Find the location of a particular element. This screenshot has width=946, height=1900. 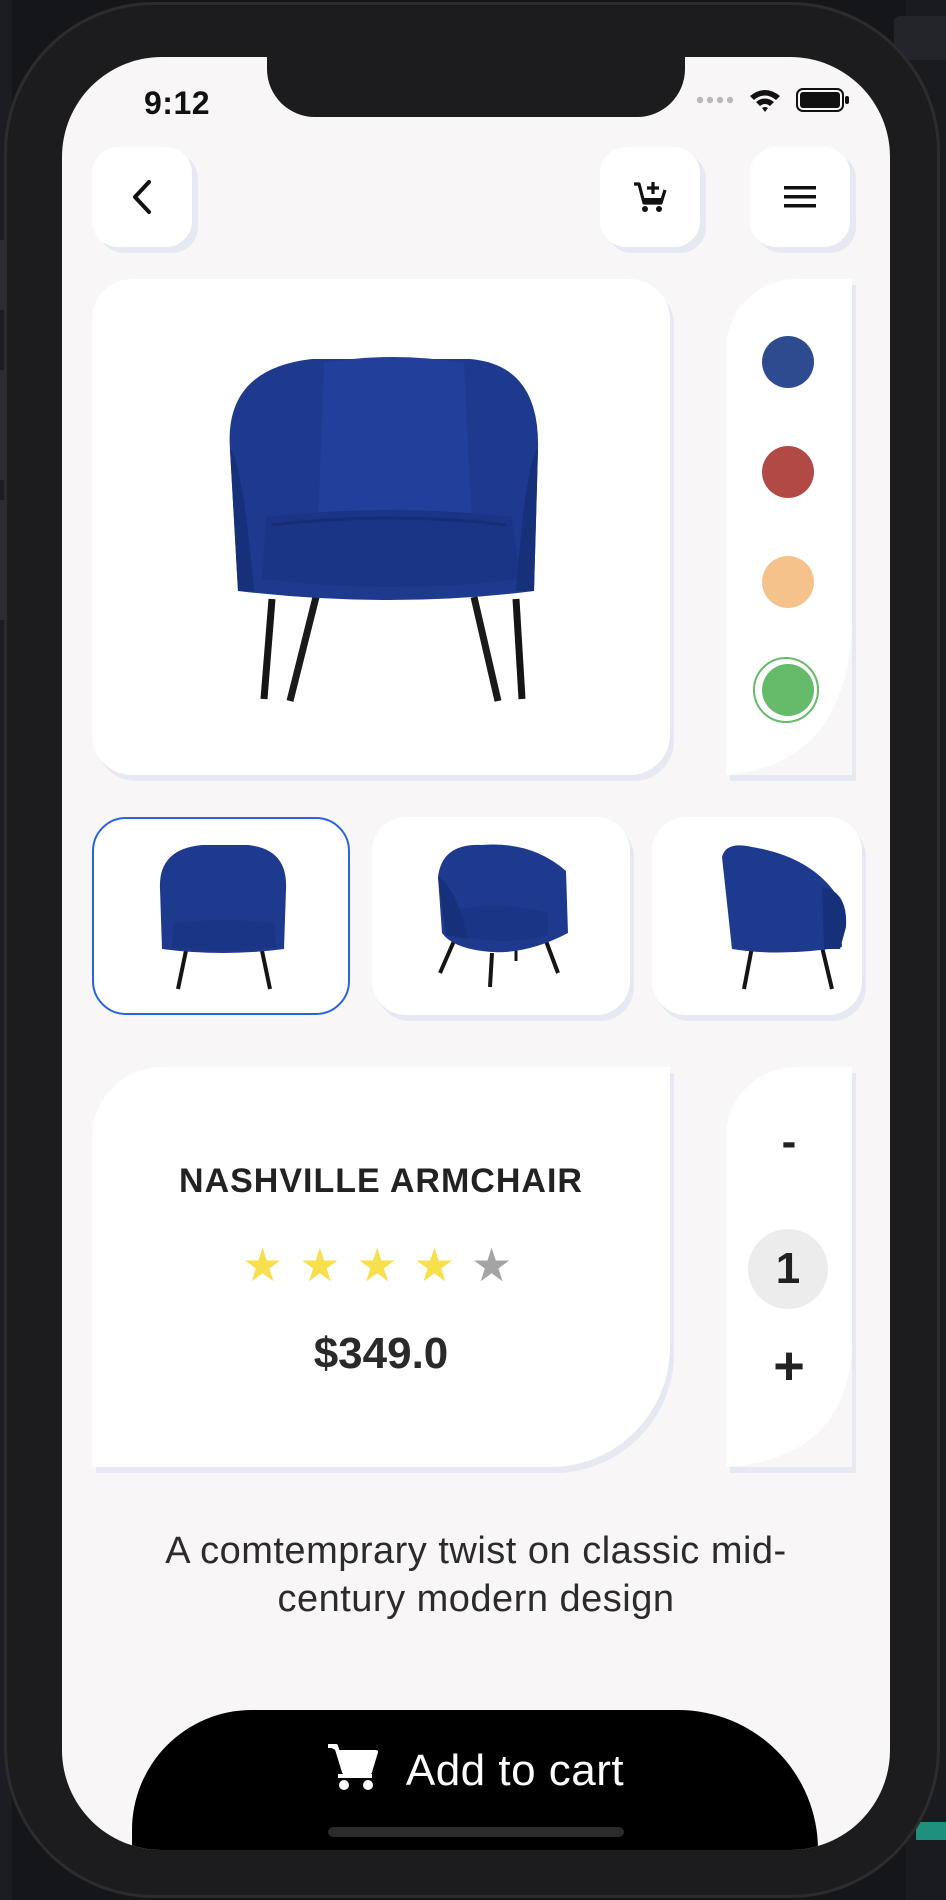

rating-stars: ★ ★ ★ ★ ★ is located at coordinates (377, 1265).